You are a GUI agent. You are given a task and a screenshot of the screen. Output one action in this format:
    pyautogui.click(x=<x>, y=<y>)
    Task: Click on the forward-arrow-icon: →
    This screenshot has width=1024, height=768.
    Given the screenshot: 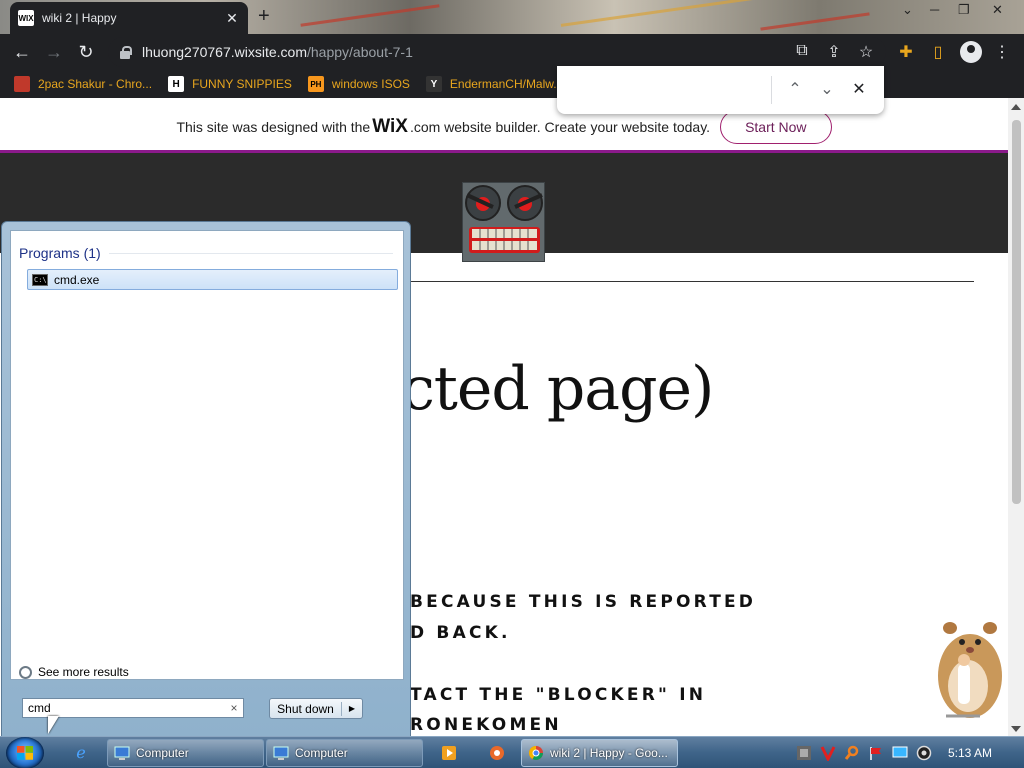 What is the action you would take?
    pyautogui.click(x=54, y=52)
    